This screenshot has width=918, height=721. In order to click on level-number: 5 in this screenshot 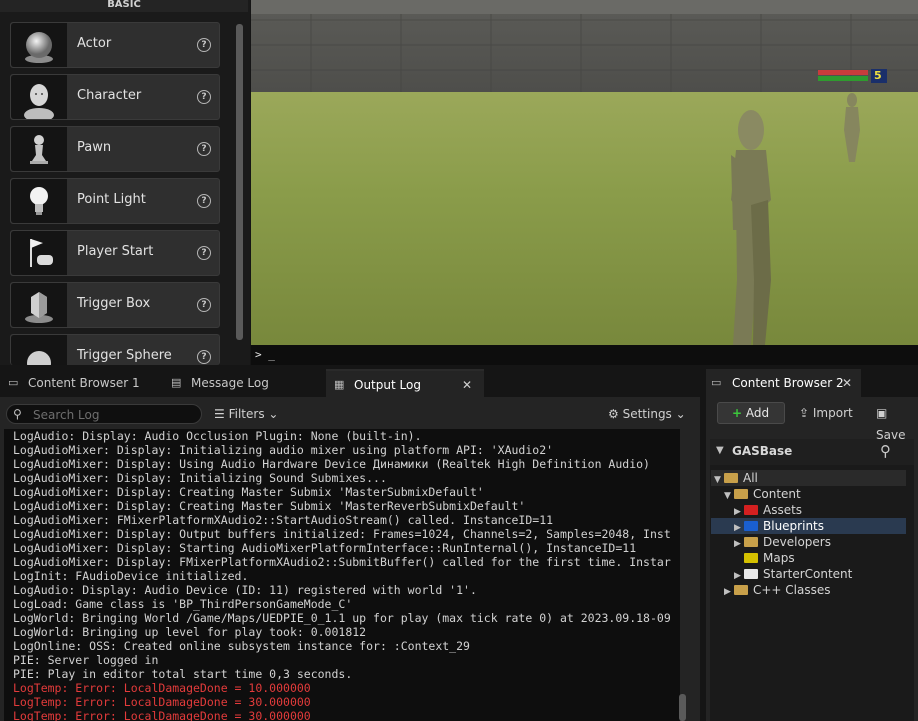, I will do `click(878, 75)`.